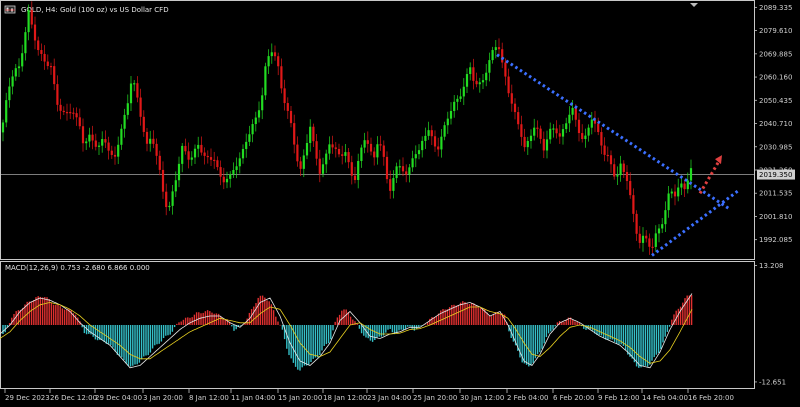  I want to click on x-tick-label: 23 Jan 04:00, so click(389, 398).